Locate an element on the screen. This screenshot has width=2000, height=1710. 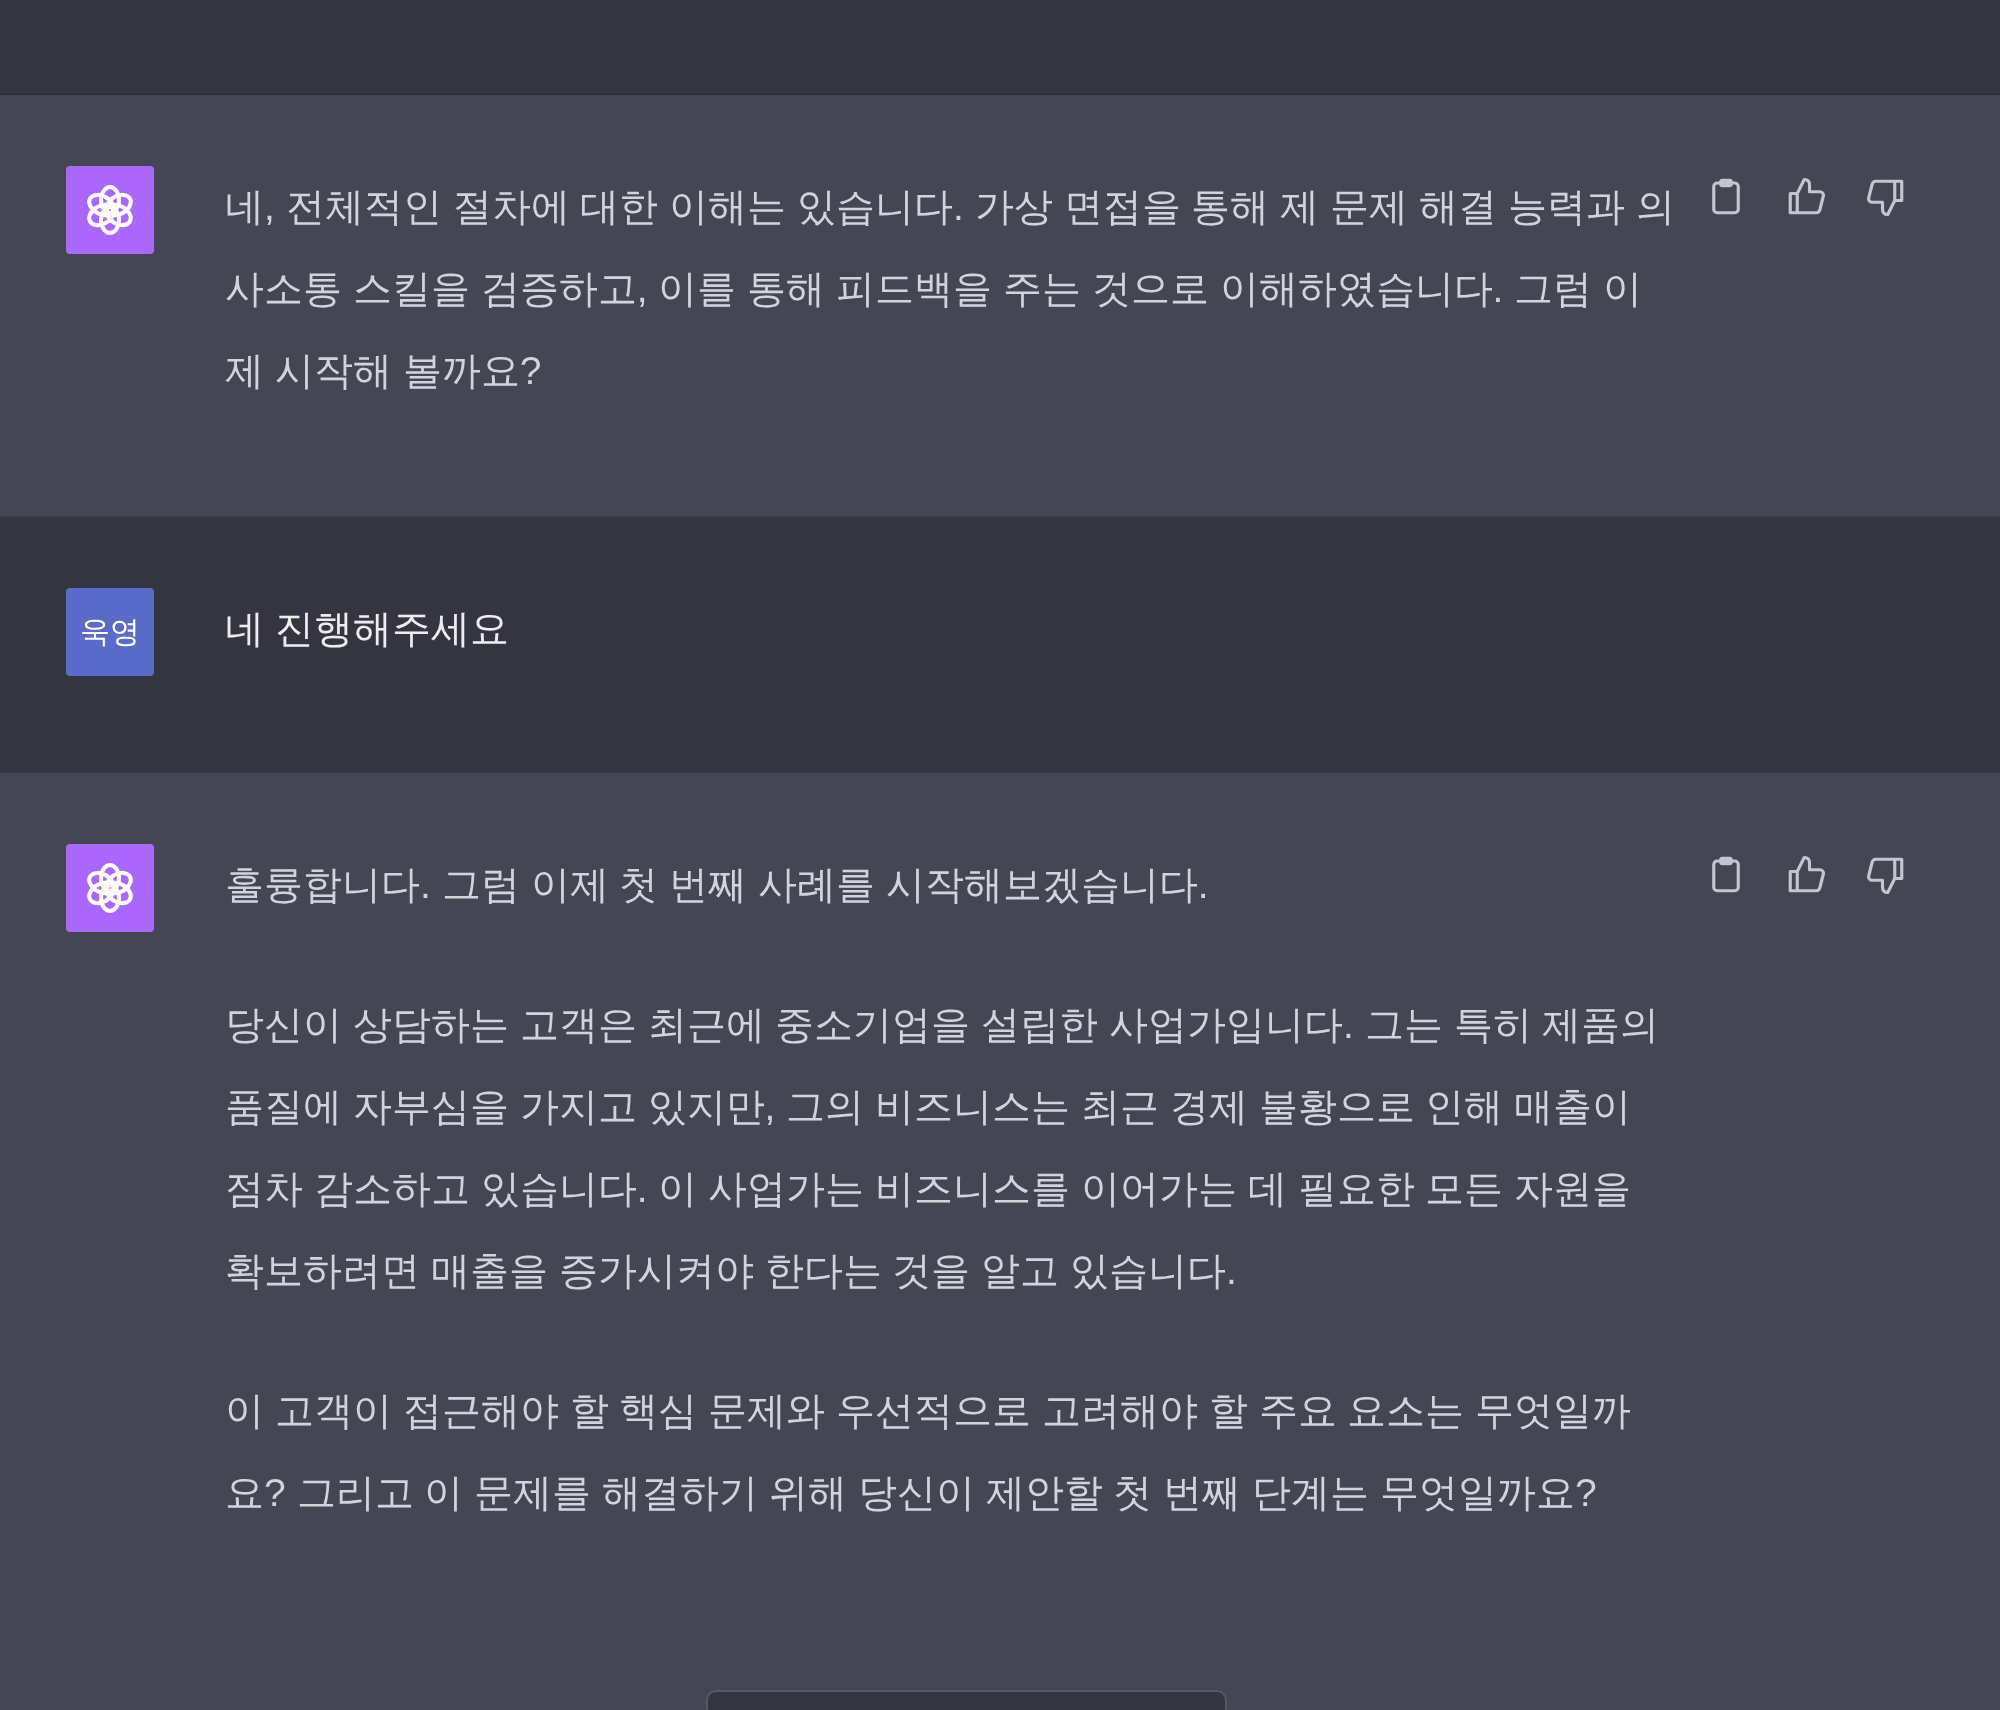
message-text: 네 진행해주세요 is located at coordinates (367, 629).